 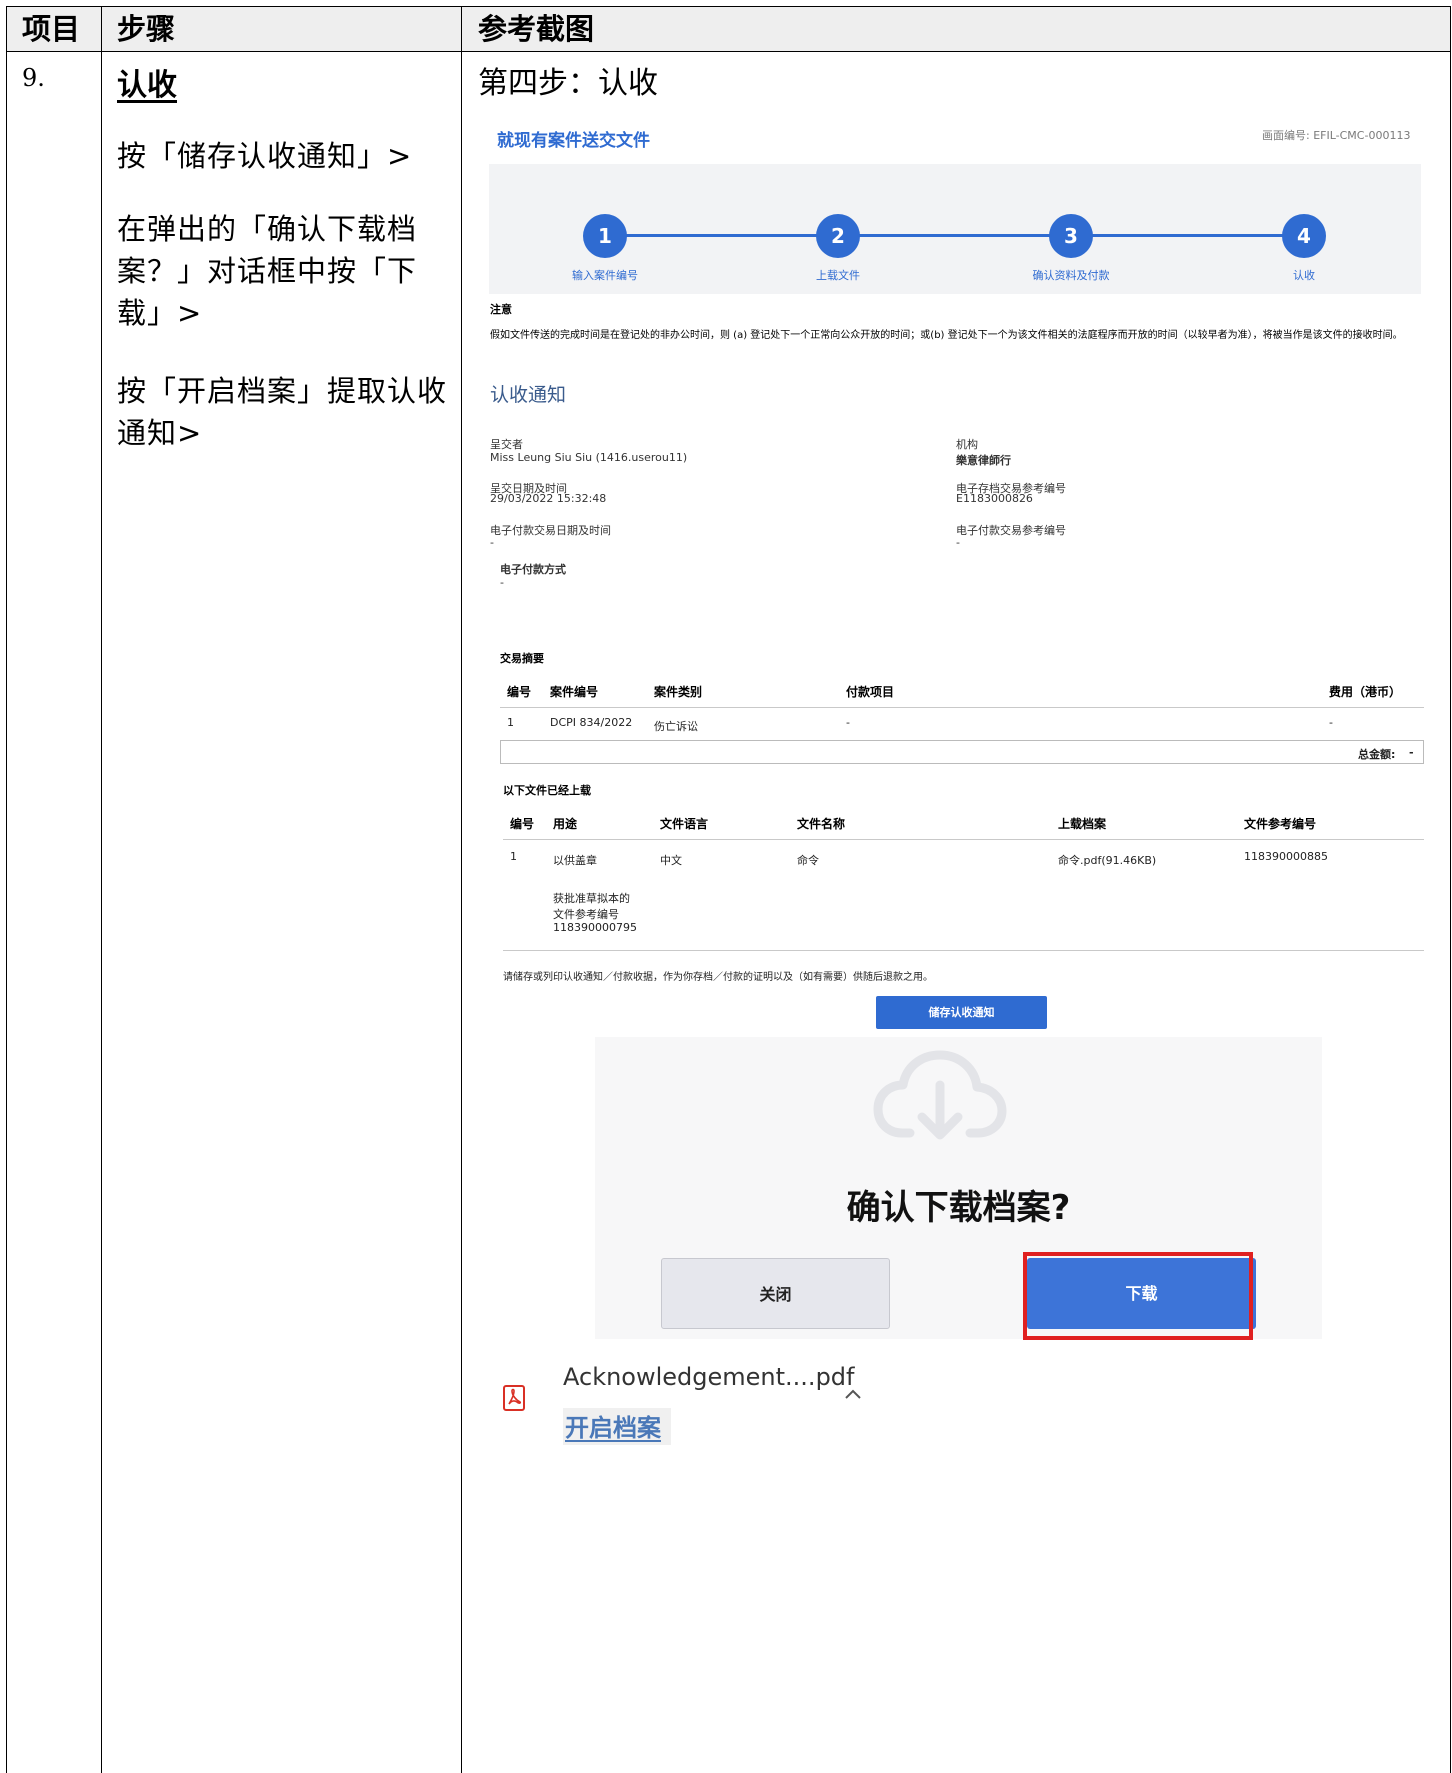 What do you see at coordinates (1138, 1296) in the screenshot?
I see `highlight-box` at bounding box center [1138, 1296].